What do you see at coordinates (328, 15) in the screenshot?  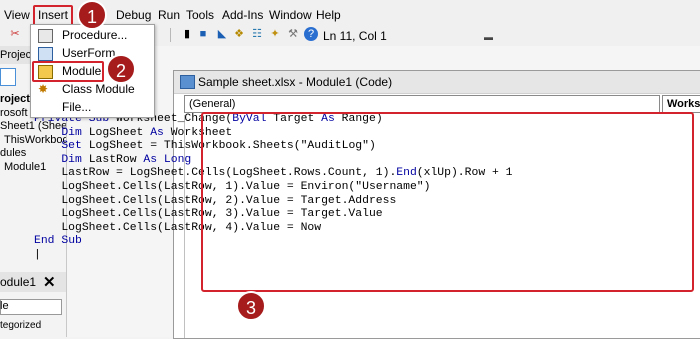 I see `menu-help: Help` at bounding box center [328, 15].